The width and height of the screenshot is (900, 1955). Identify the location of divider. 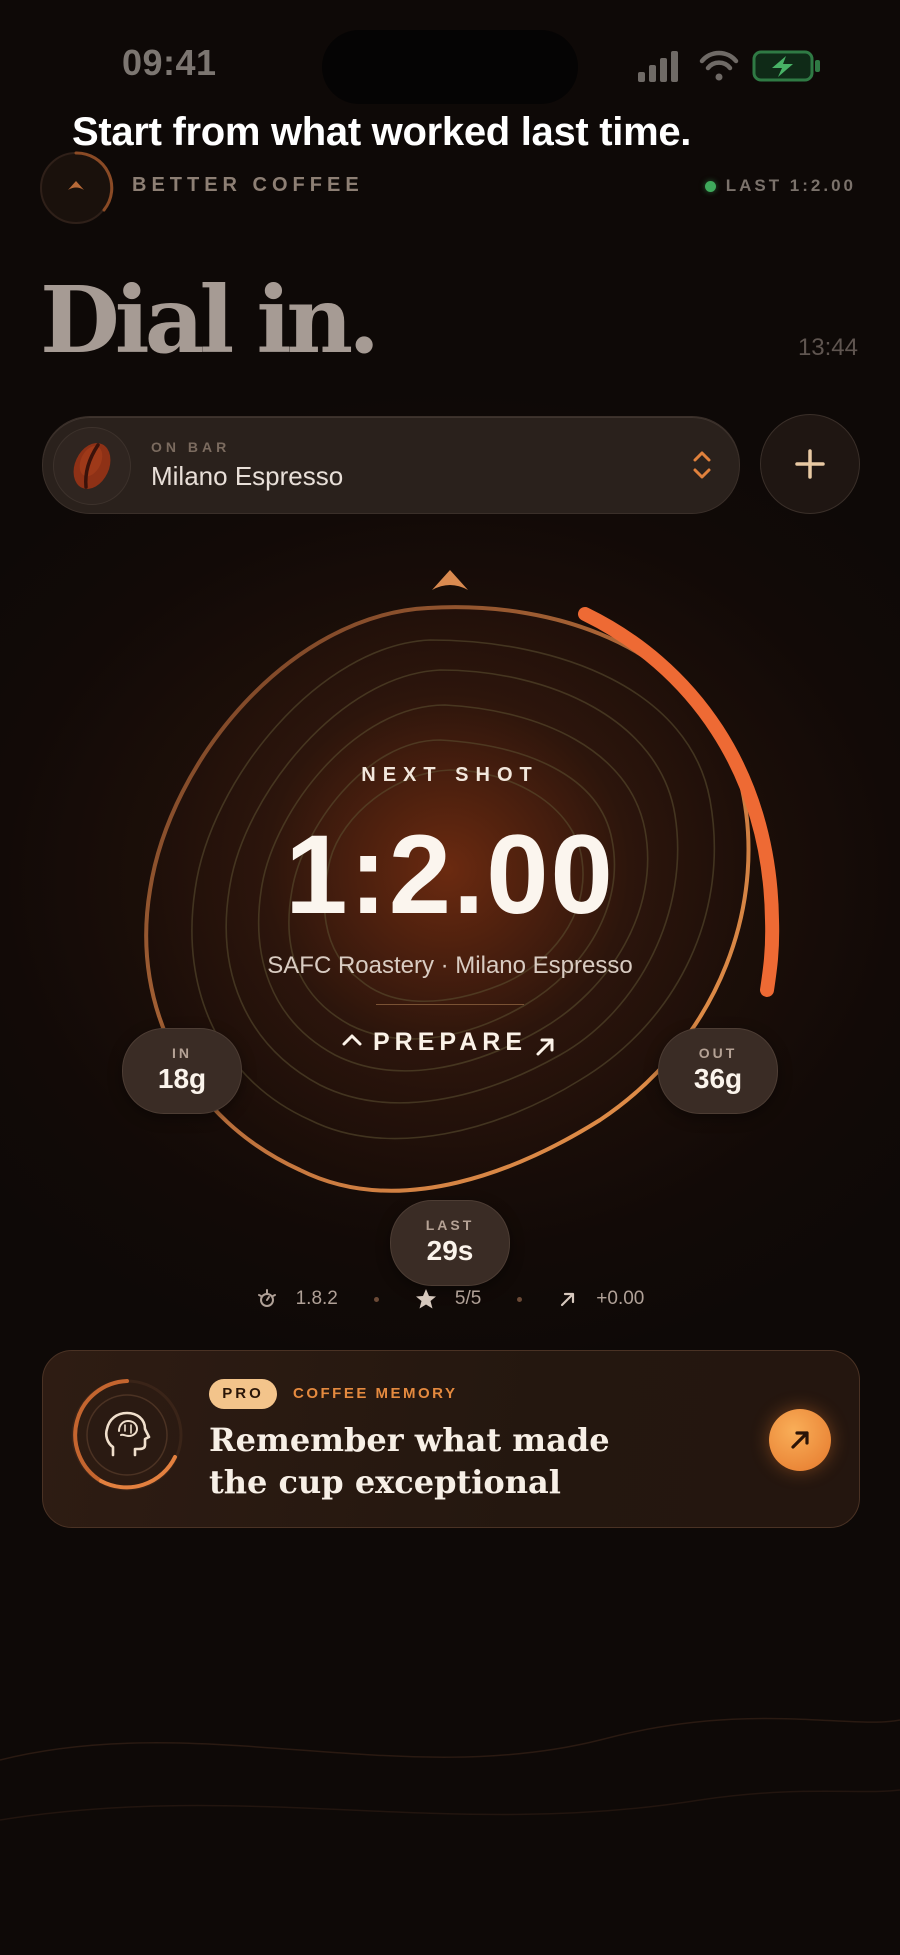
(450, 1004).